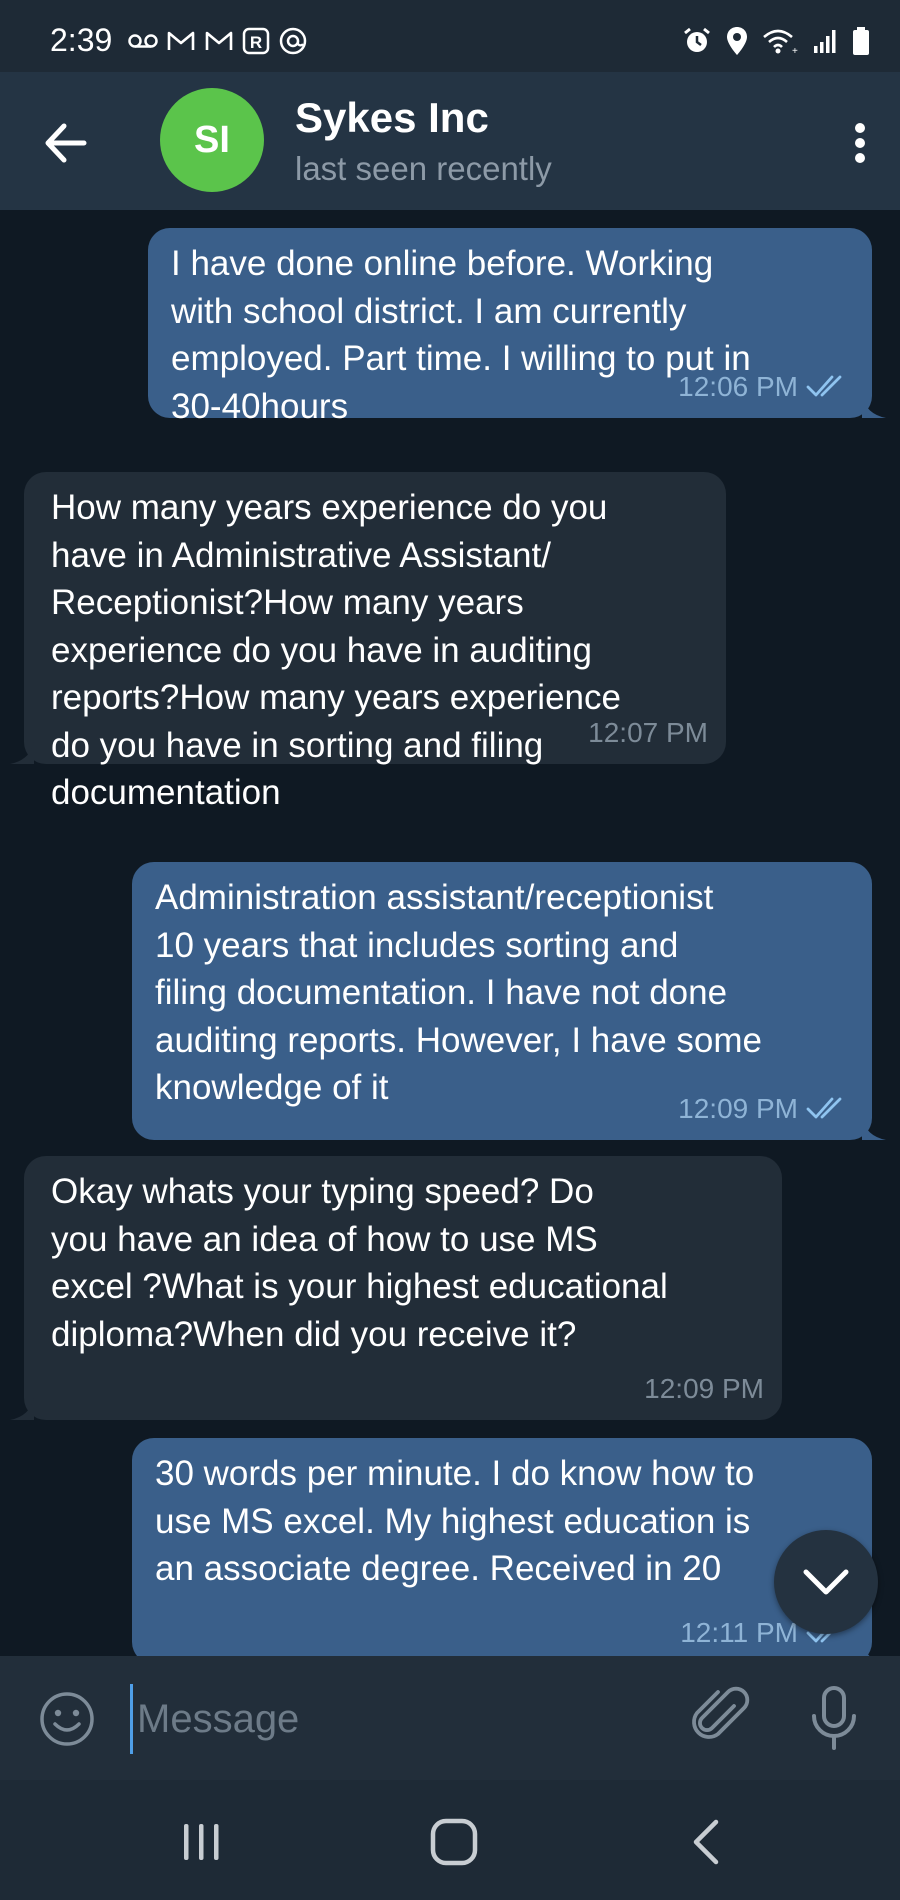 The height and width of the screenshot is (1900, 900). I want to click on voice-record-button, so click(834, 1718).